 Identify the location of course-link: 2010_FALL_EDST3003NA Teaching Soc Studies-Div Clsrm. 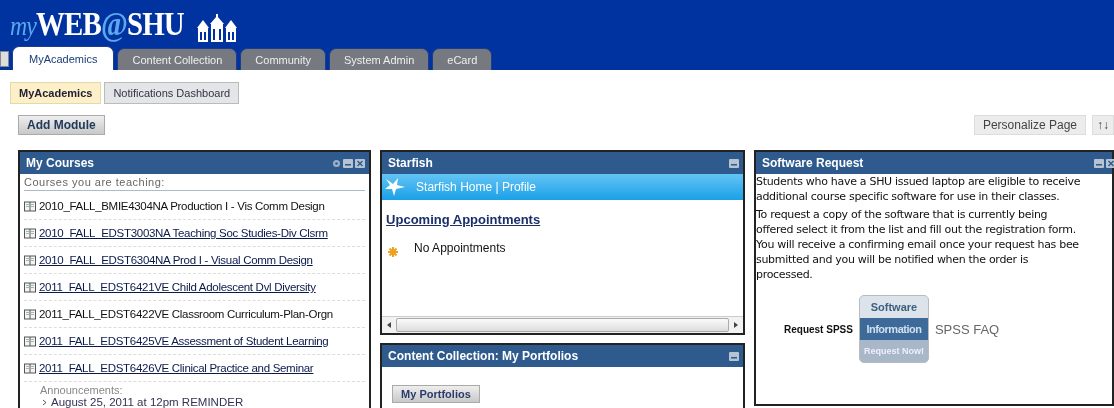
(183, 233).